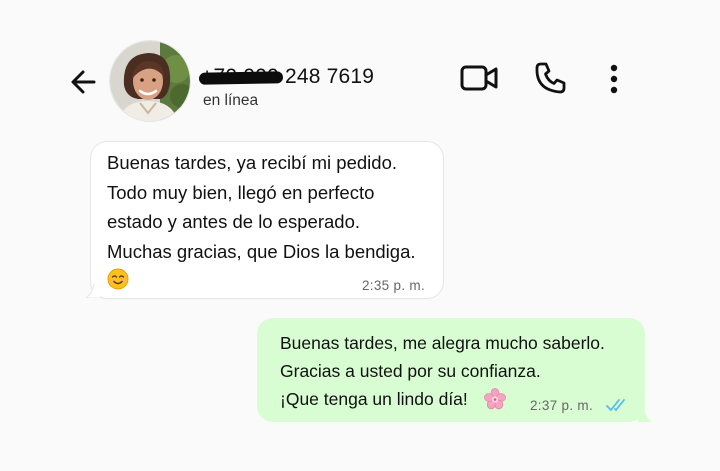  I want to click on voice-call-button, so click(550, 78).